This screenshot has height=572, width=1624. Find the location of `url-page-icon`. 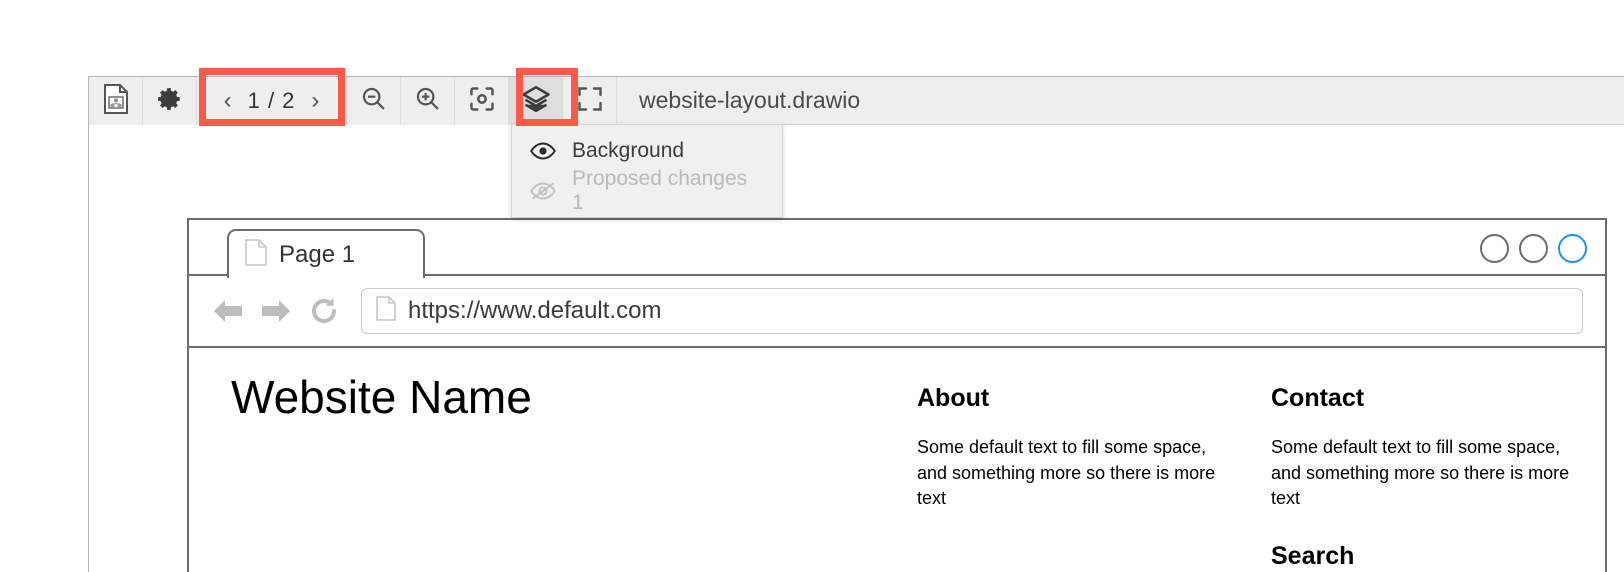

url-page-icon is located at coordinates (386, 311).